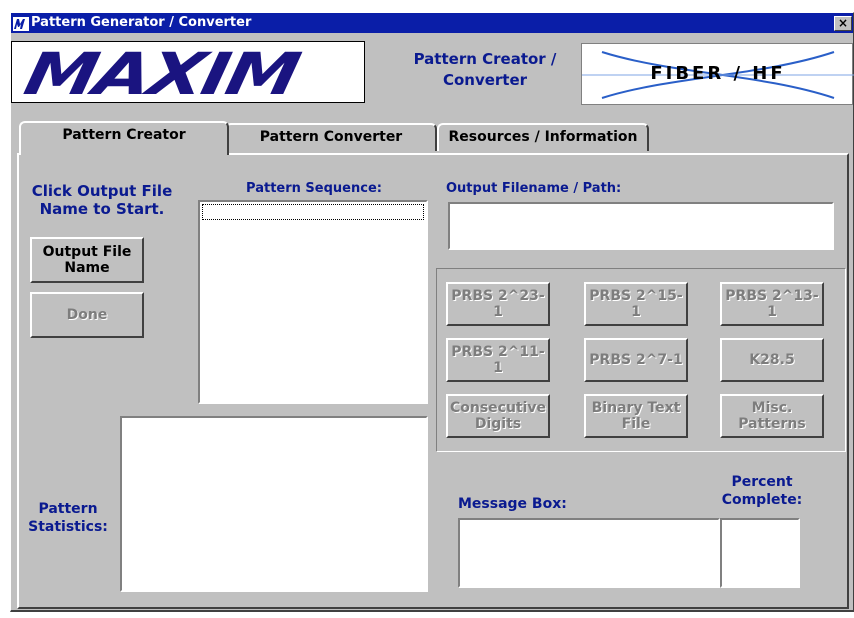  I want to click on pattern-sequence-label: Pattern Sequence:, so click(314, 188).